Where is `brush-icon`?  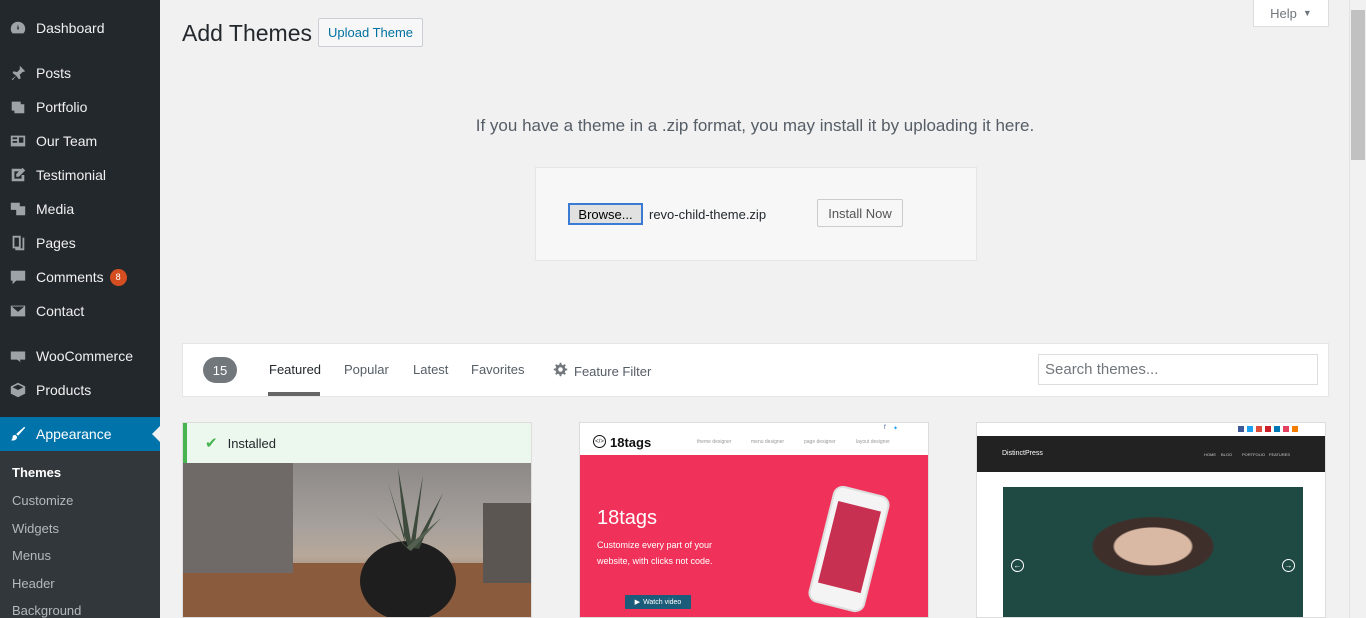 brush-icon is located at coordinates (18, 434).